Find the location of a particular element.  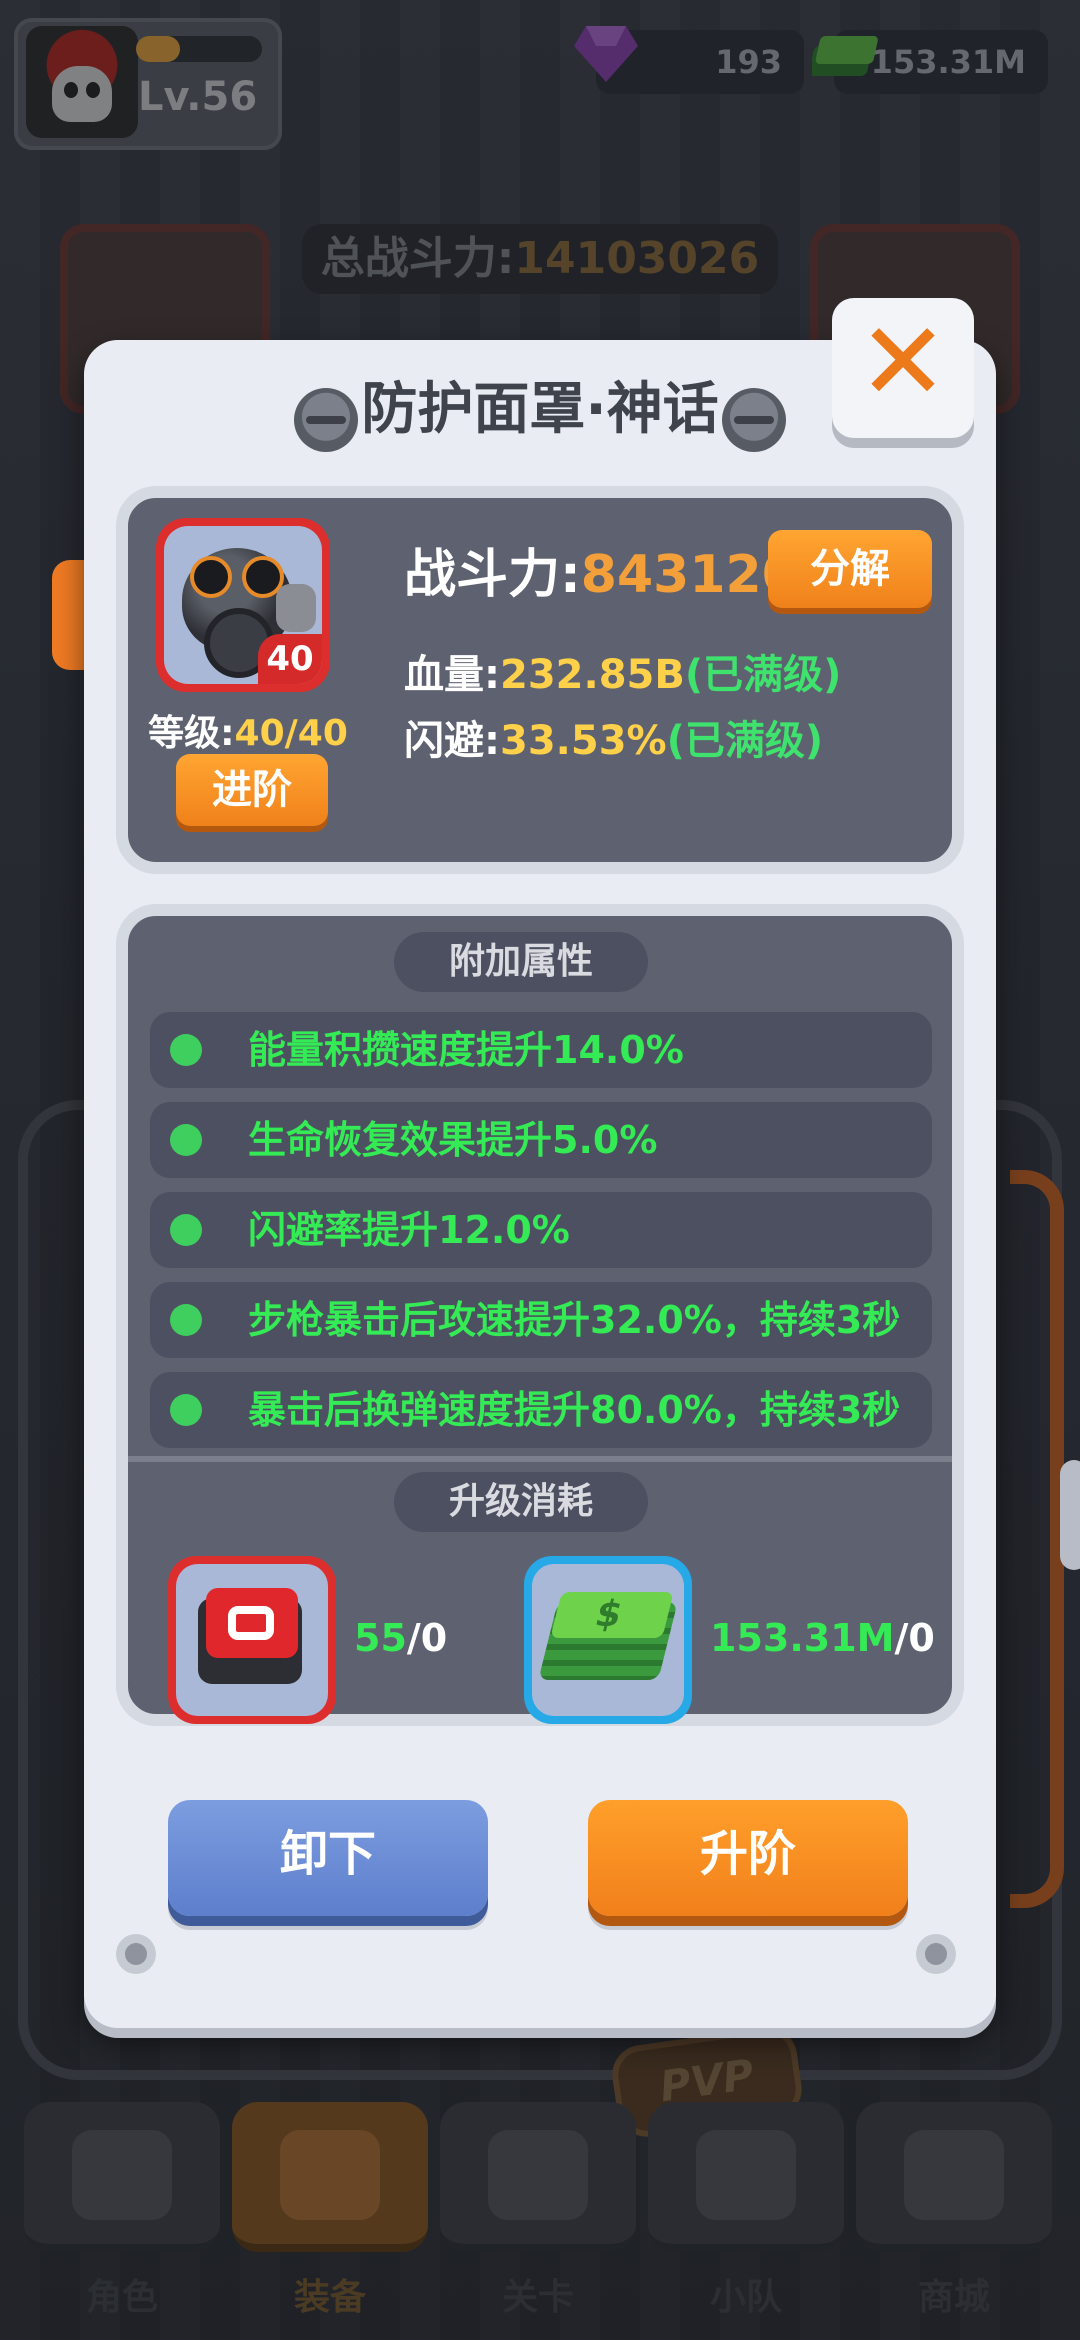

item-level-badge: 40 is located at coordinates (290, 659).